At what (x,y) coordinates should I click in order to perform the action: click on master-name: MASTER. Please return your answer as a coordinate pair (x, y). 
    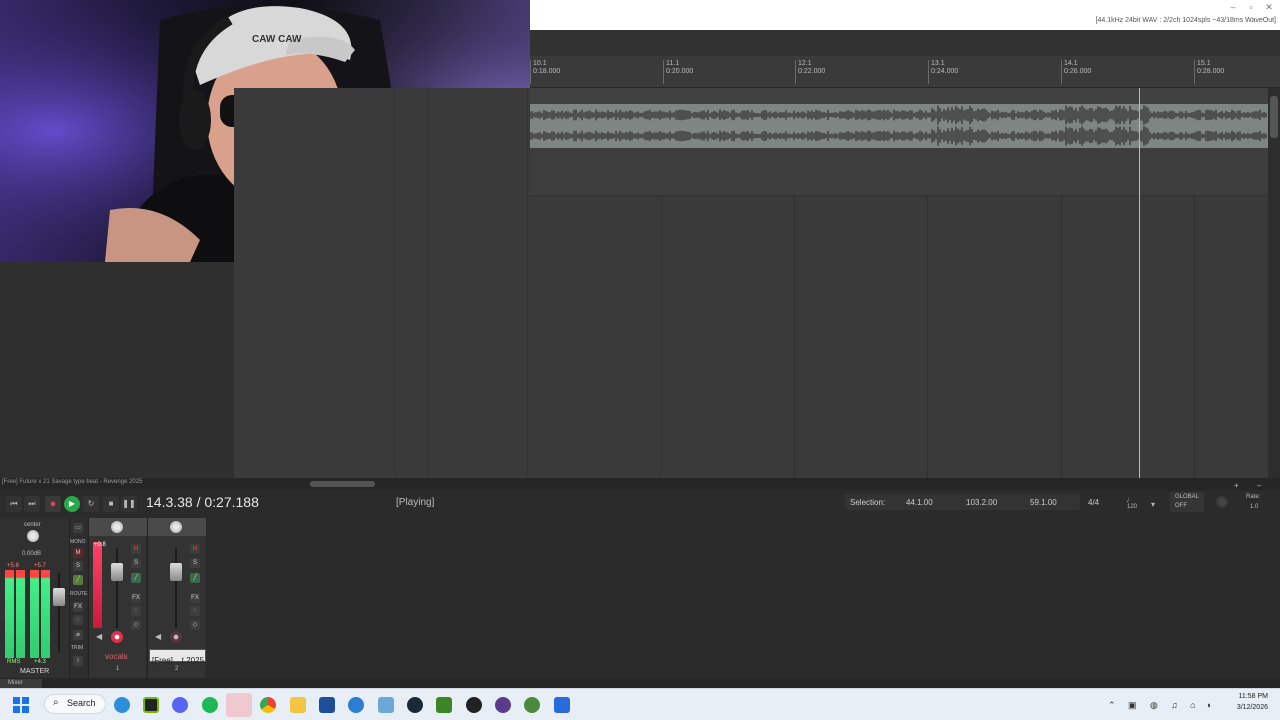
    Looking at the image, I should click on (35, 671).